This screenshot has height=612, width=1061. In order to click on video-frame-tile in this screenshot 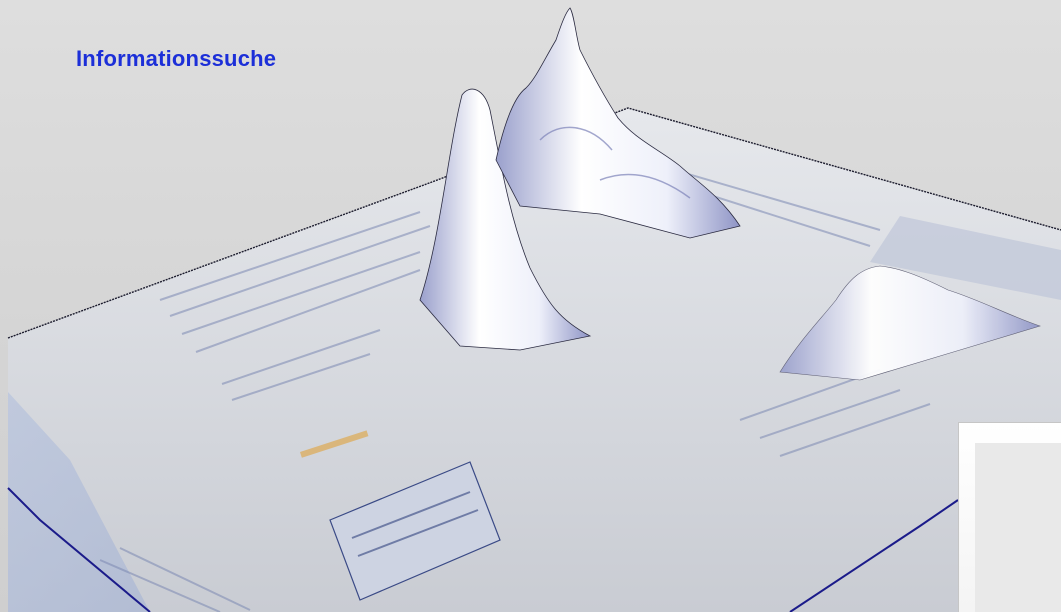, I will do `click(1009, 517)`.